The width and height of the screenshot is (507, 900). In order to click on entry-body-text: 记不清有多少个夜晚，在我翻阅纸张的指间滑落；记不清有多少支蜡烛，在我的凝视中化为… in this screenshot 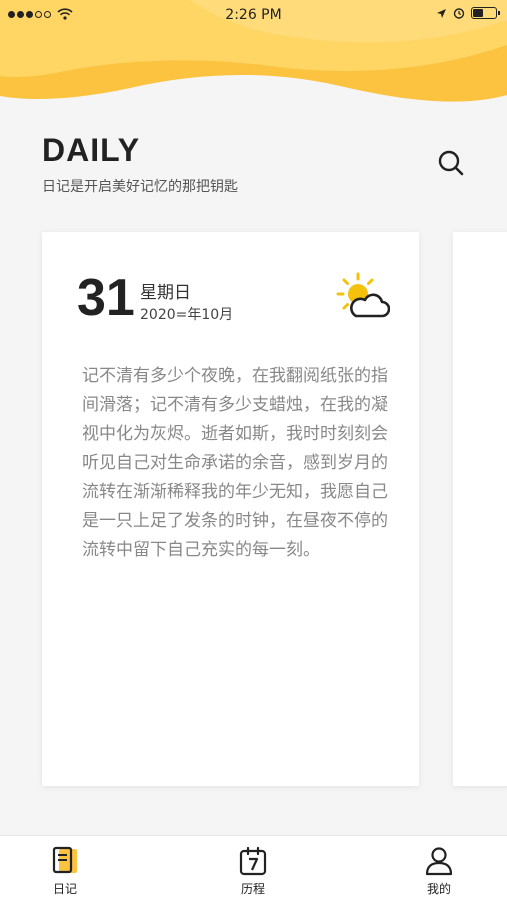, I will do `click(235, 463)`.